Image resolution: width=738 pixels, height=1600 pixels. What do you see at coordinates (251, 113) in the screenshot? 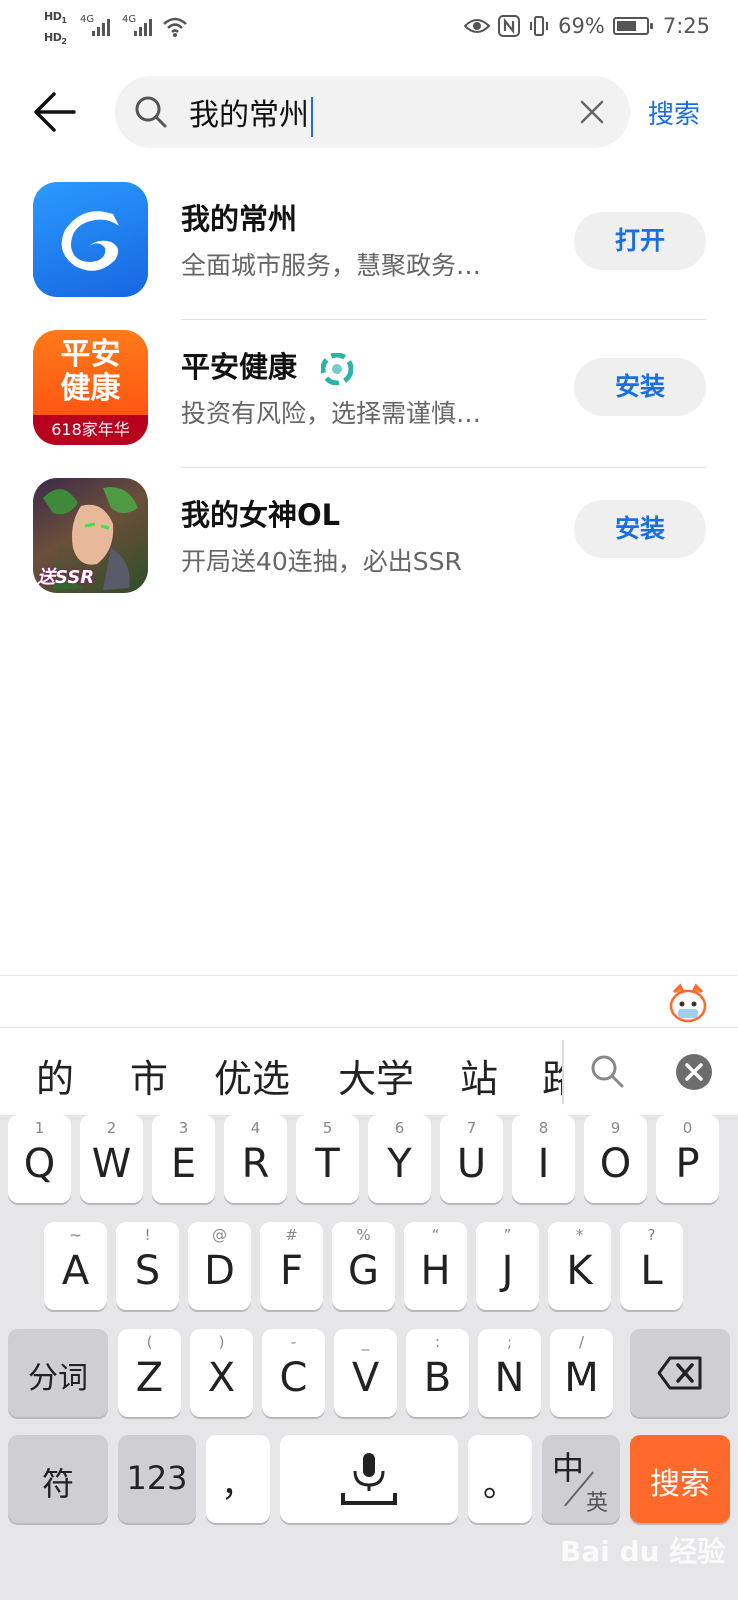
I see `search-query: 我的常州` at bounding box center [251, 113].